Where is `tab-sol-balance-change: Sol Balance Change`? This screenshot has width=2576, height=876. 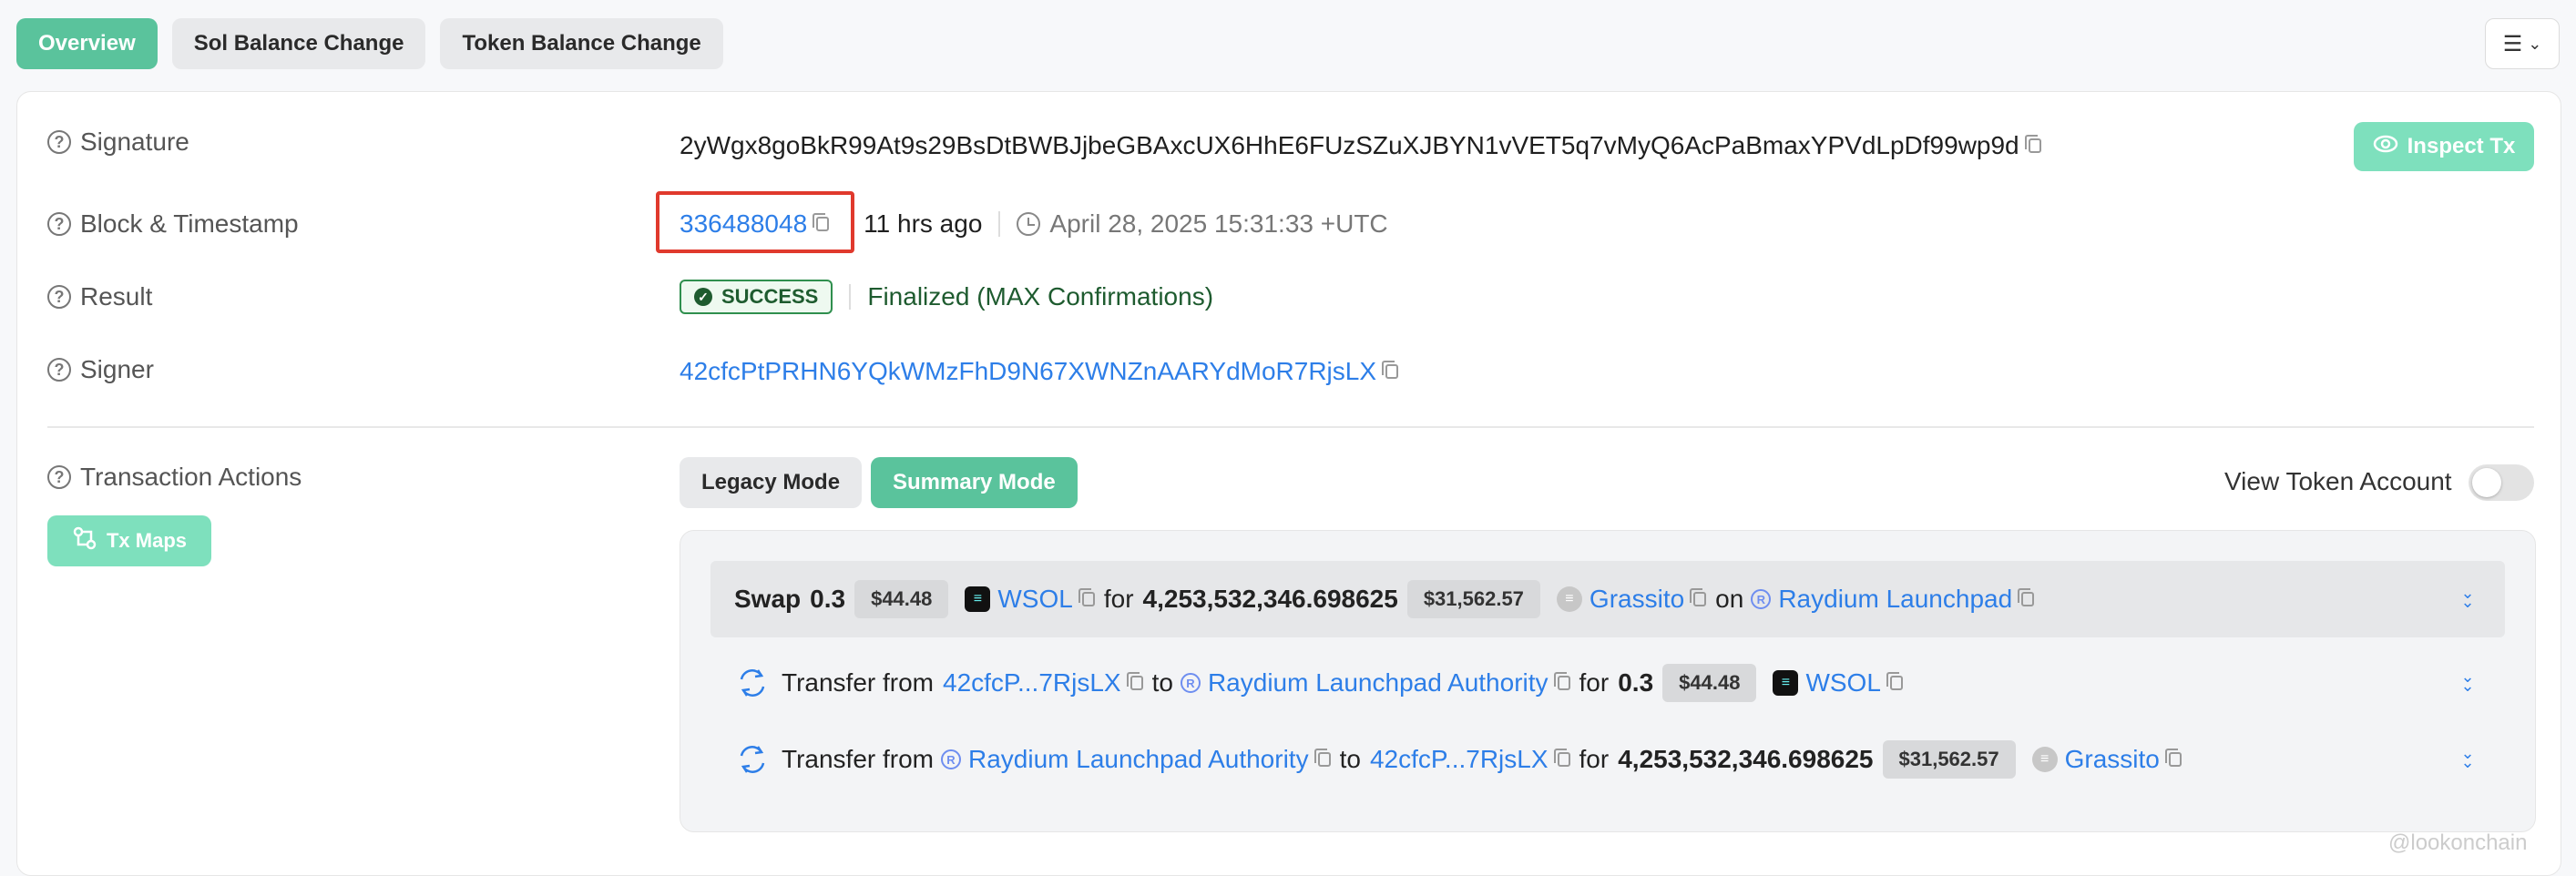
tab-sol-balance-change: Sol Balance Change is located at coordinates (298, 43).